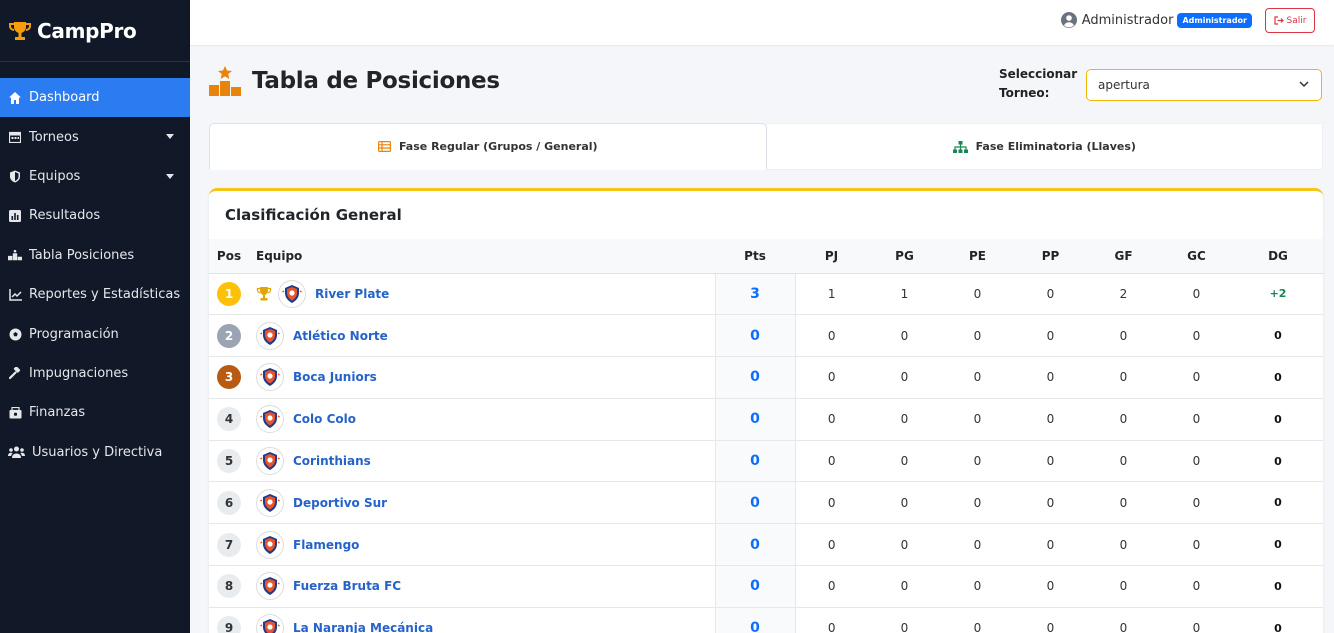  I want to click on cell-team: Fuerza Bruta FC, so click(482, 586).